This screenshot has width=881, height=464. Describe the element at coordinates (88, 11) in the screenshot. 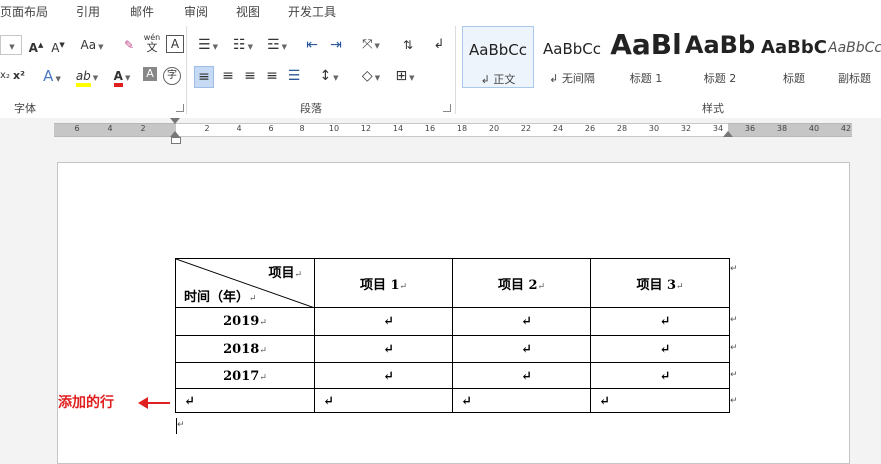

I see `tab-references: 引用` at that location.